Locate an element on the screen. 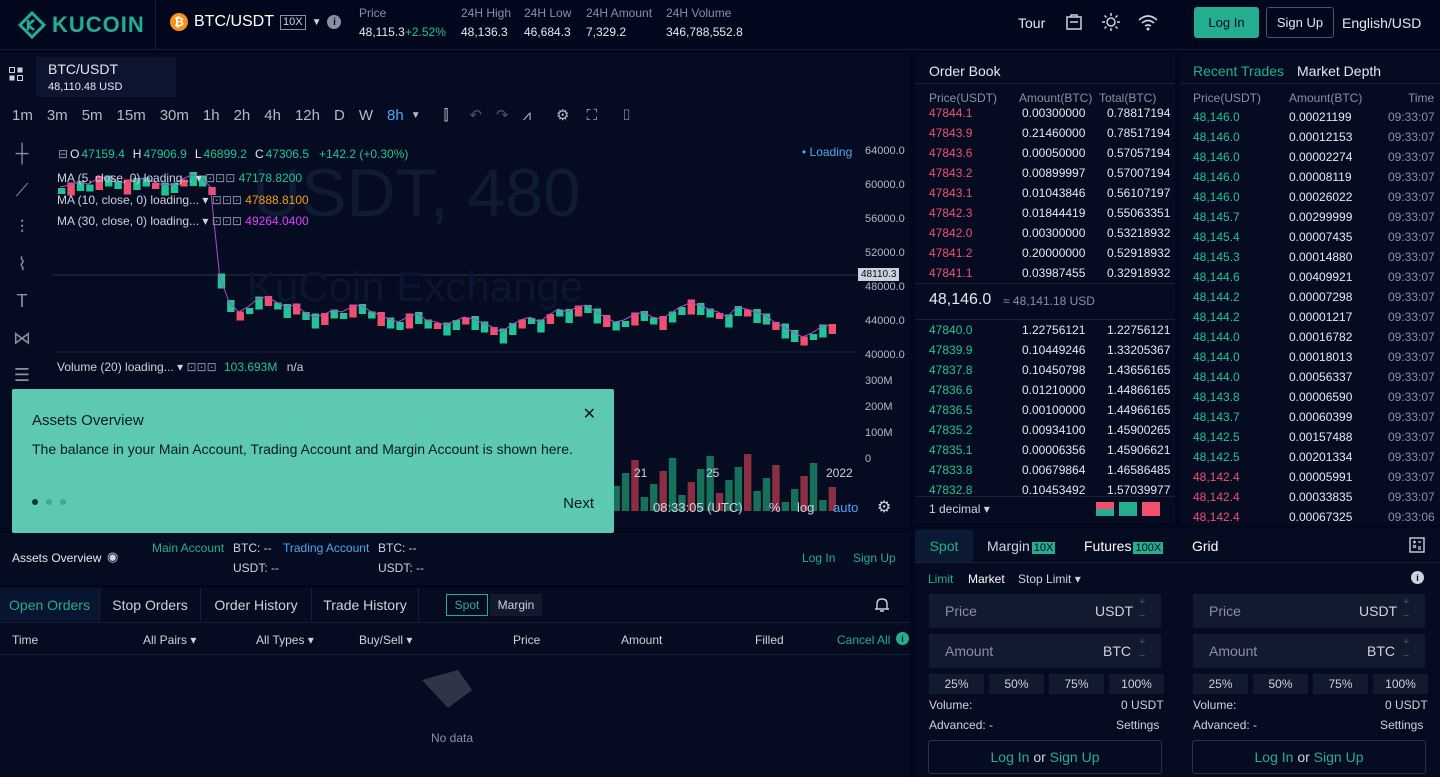 The height and width of the screenshot is (777, 1440). pattern-icon: ⋈ is located at coordinates (22, 338).